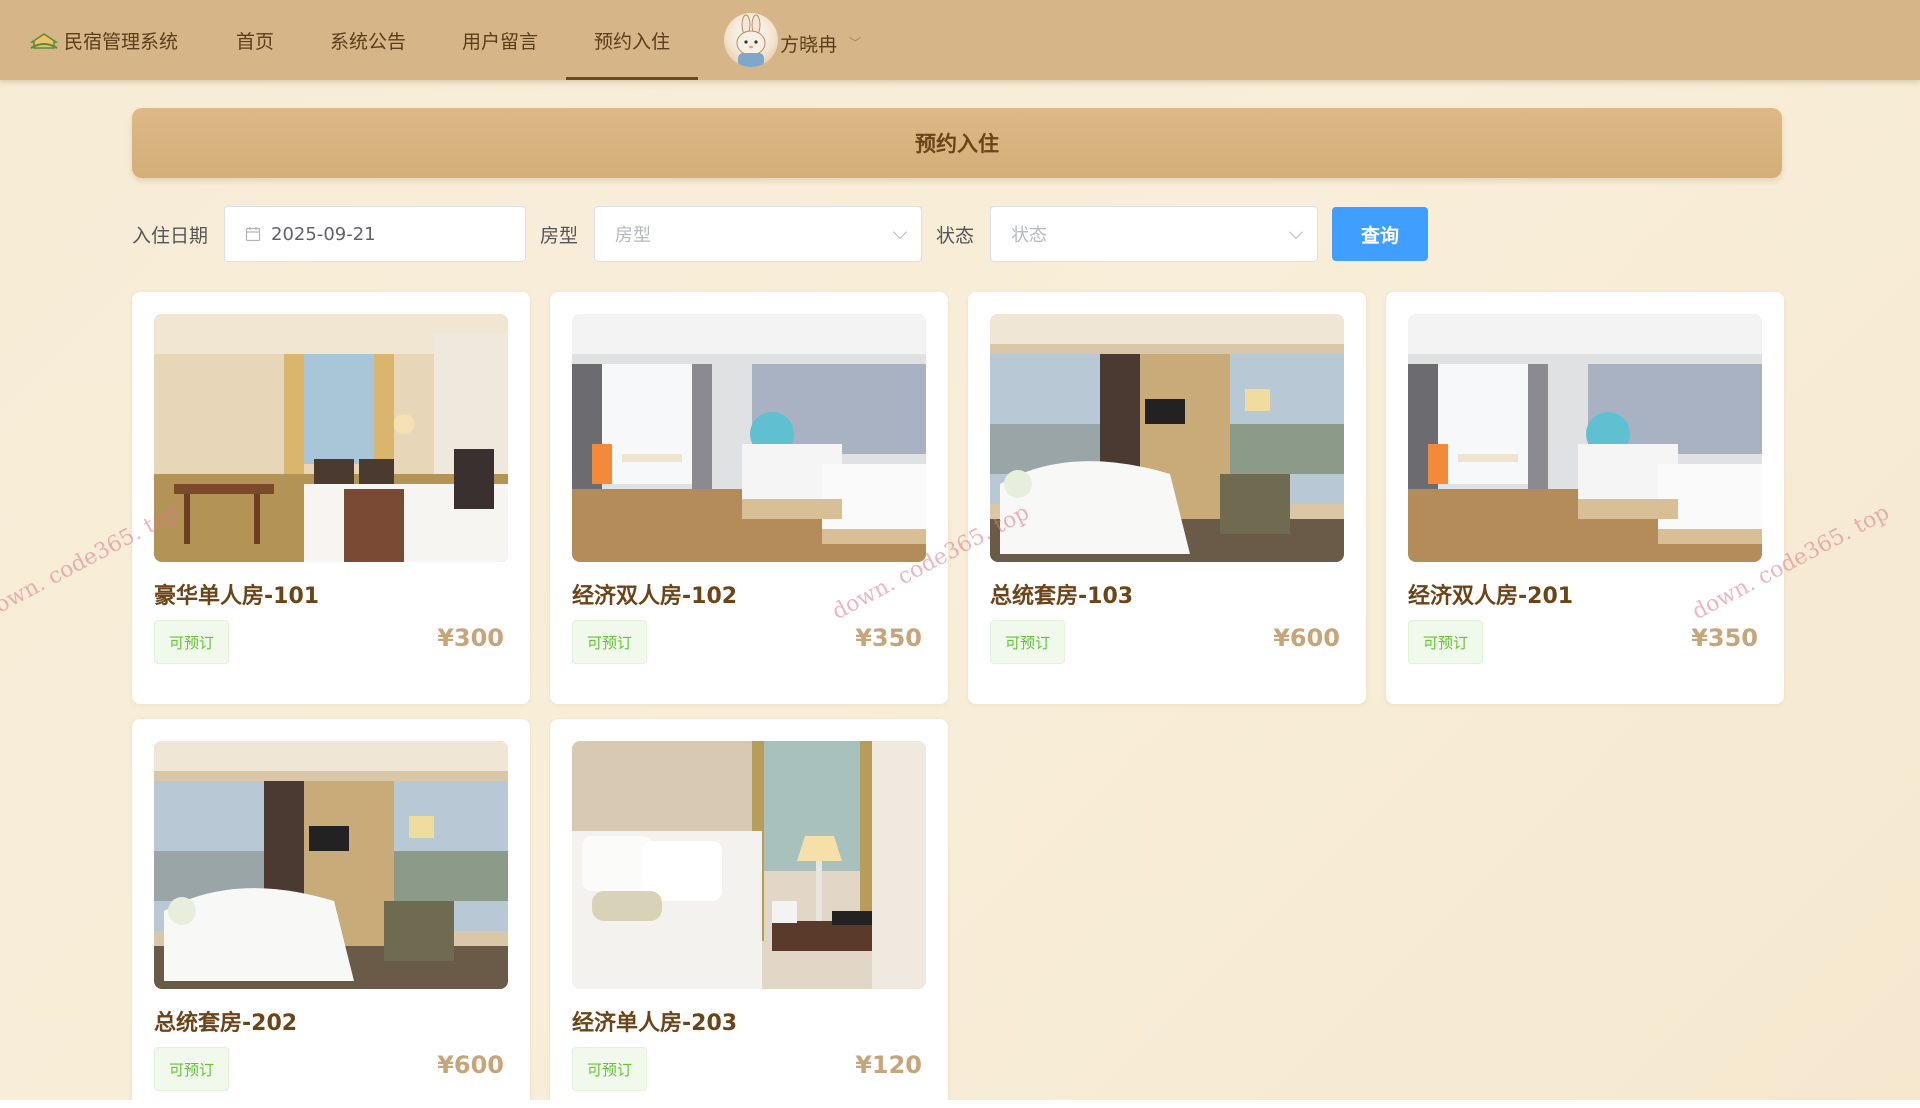  I want to click on room-card: 总统套房-202 可预订 ¥600, so click(331, 913).